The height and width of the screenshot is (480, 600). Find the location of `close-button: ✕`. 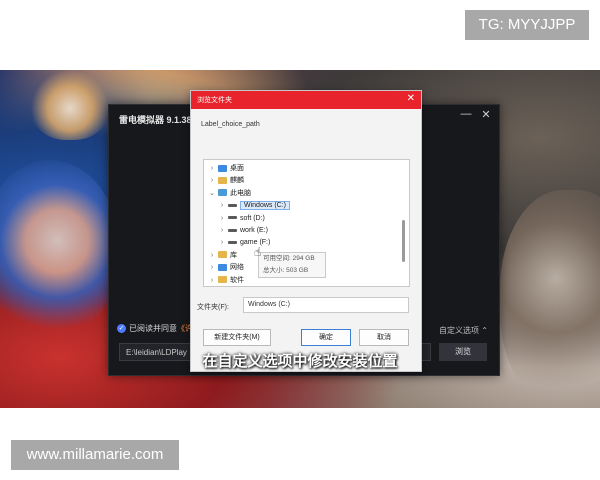

close-button: ✕ is located at coordinates (486, 114).